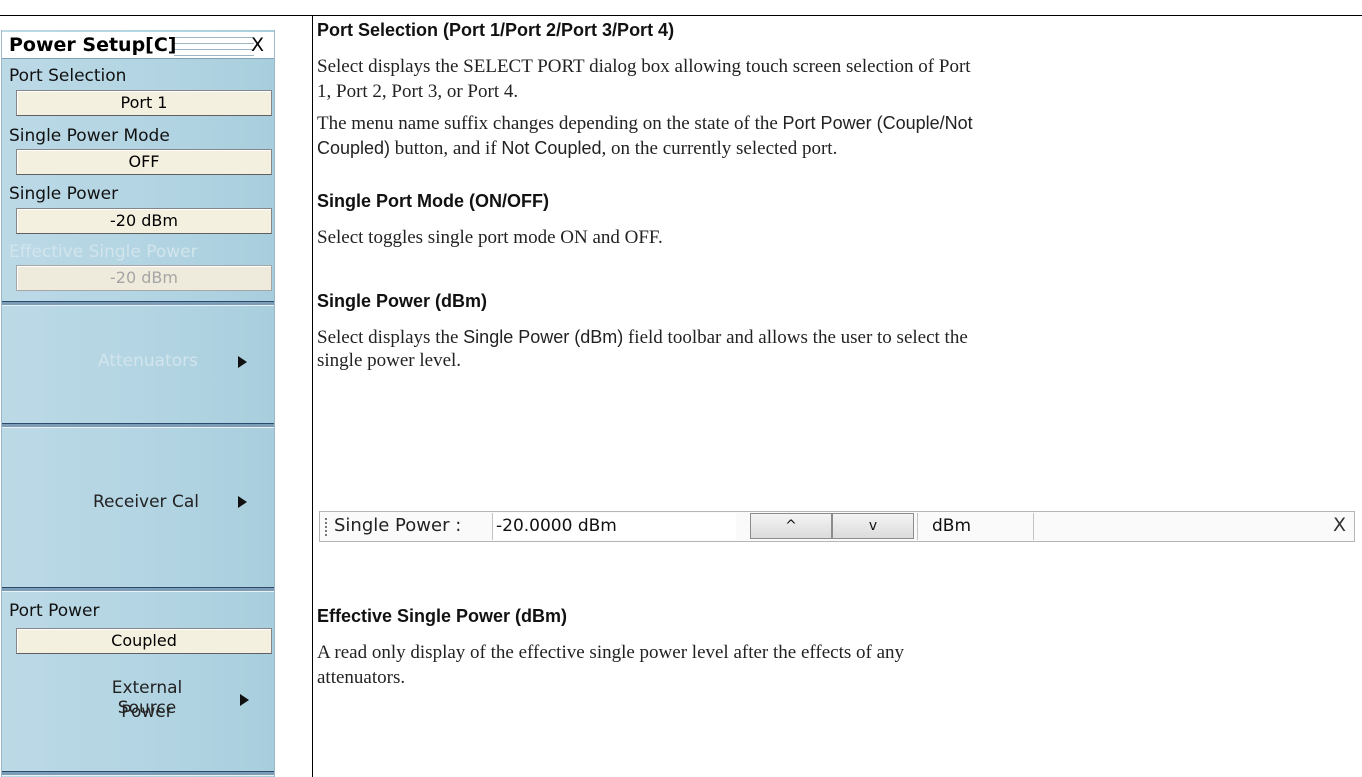  I want to click on effective-single-power-field: -20 dBm, so click(144, 278).